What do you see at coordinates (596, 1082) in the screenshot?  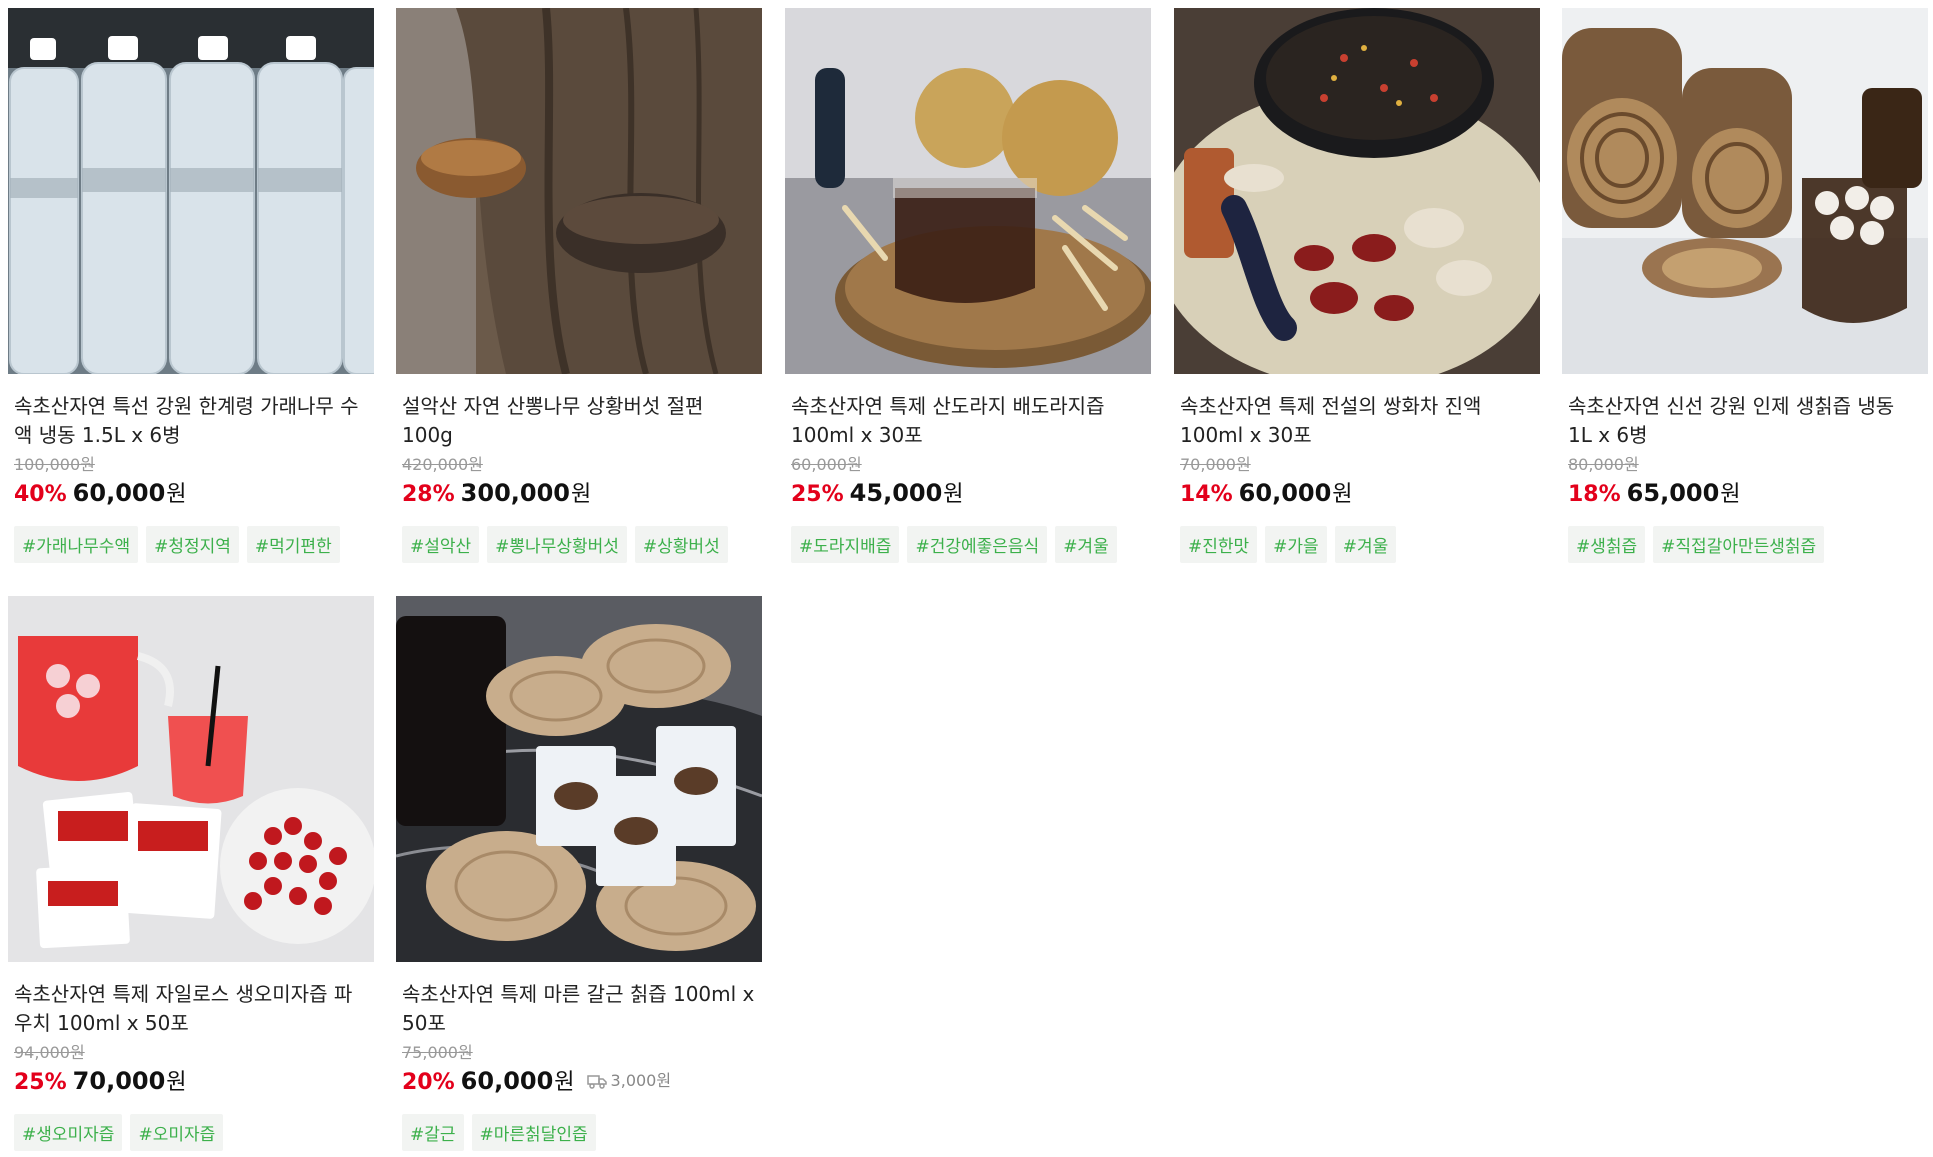 I see `delivery-truck-icon` at bounding box center [596, 1082].